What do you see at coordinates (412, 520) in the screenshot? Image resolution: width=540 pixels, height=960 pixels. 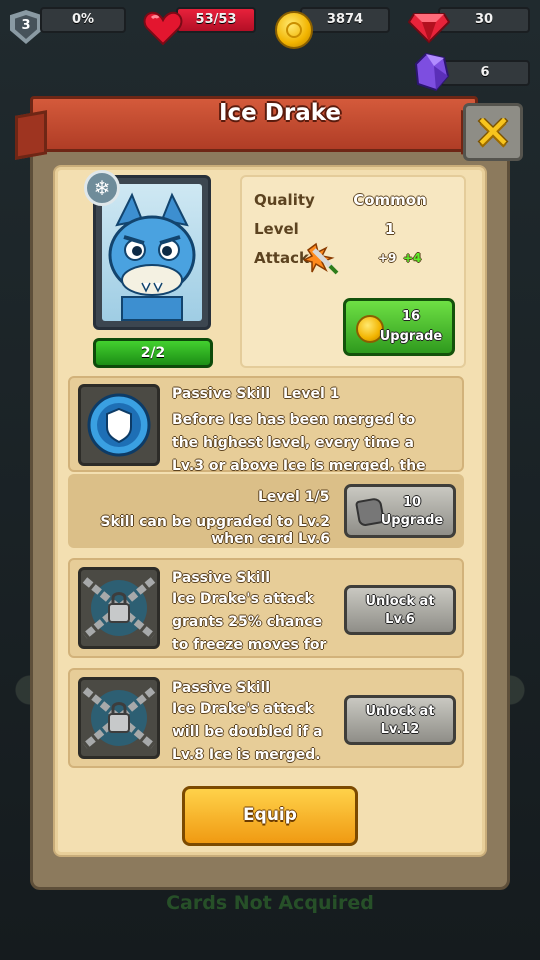 I see `skill-upgrade-label: Upgrade` at bounding box center [412, 520].